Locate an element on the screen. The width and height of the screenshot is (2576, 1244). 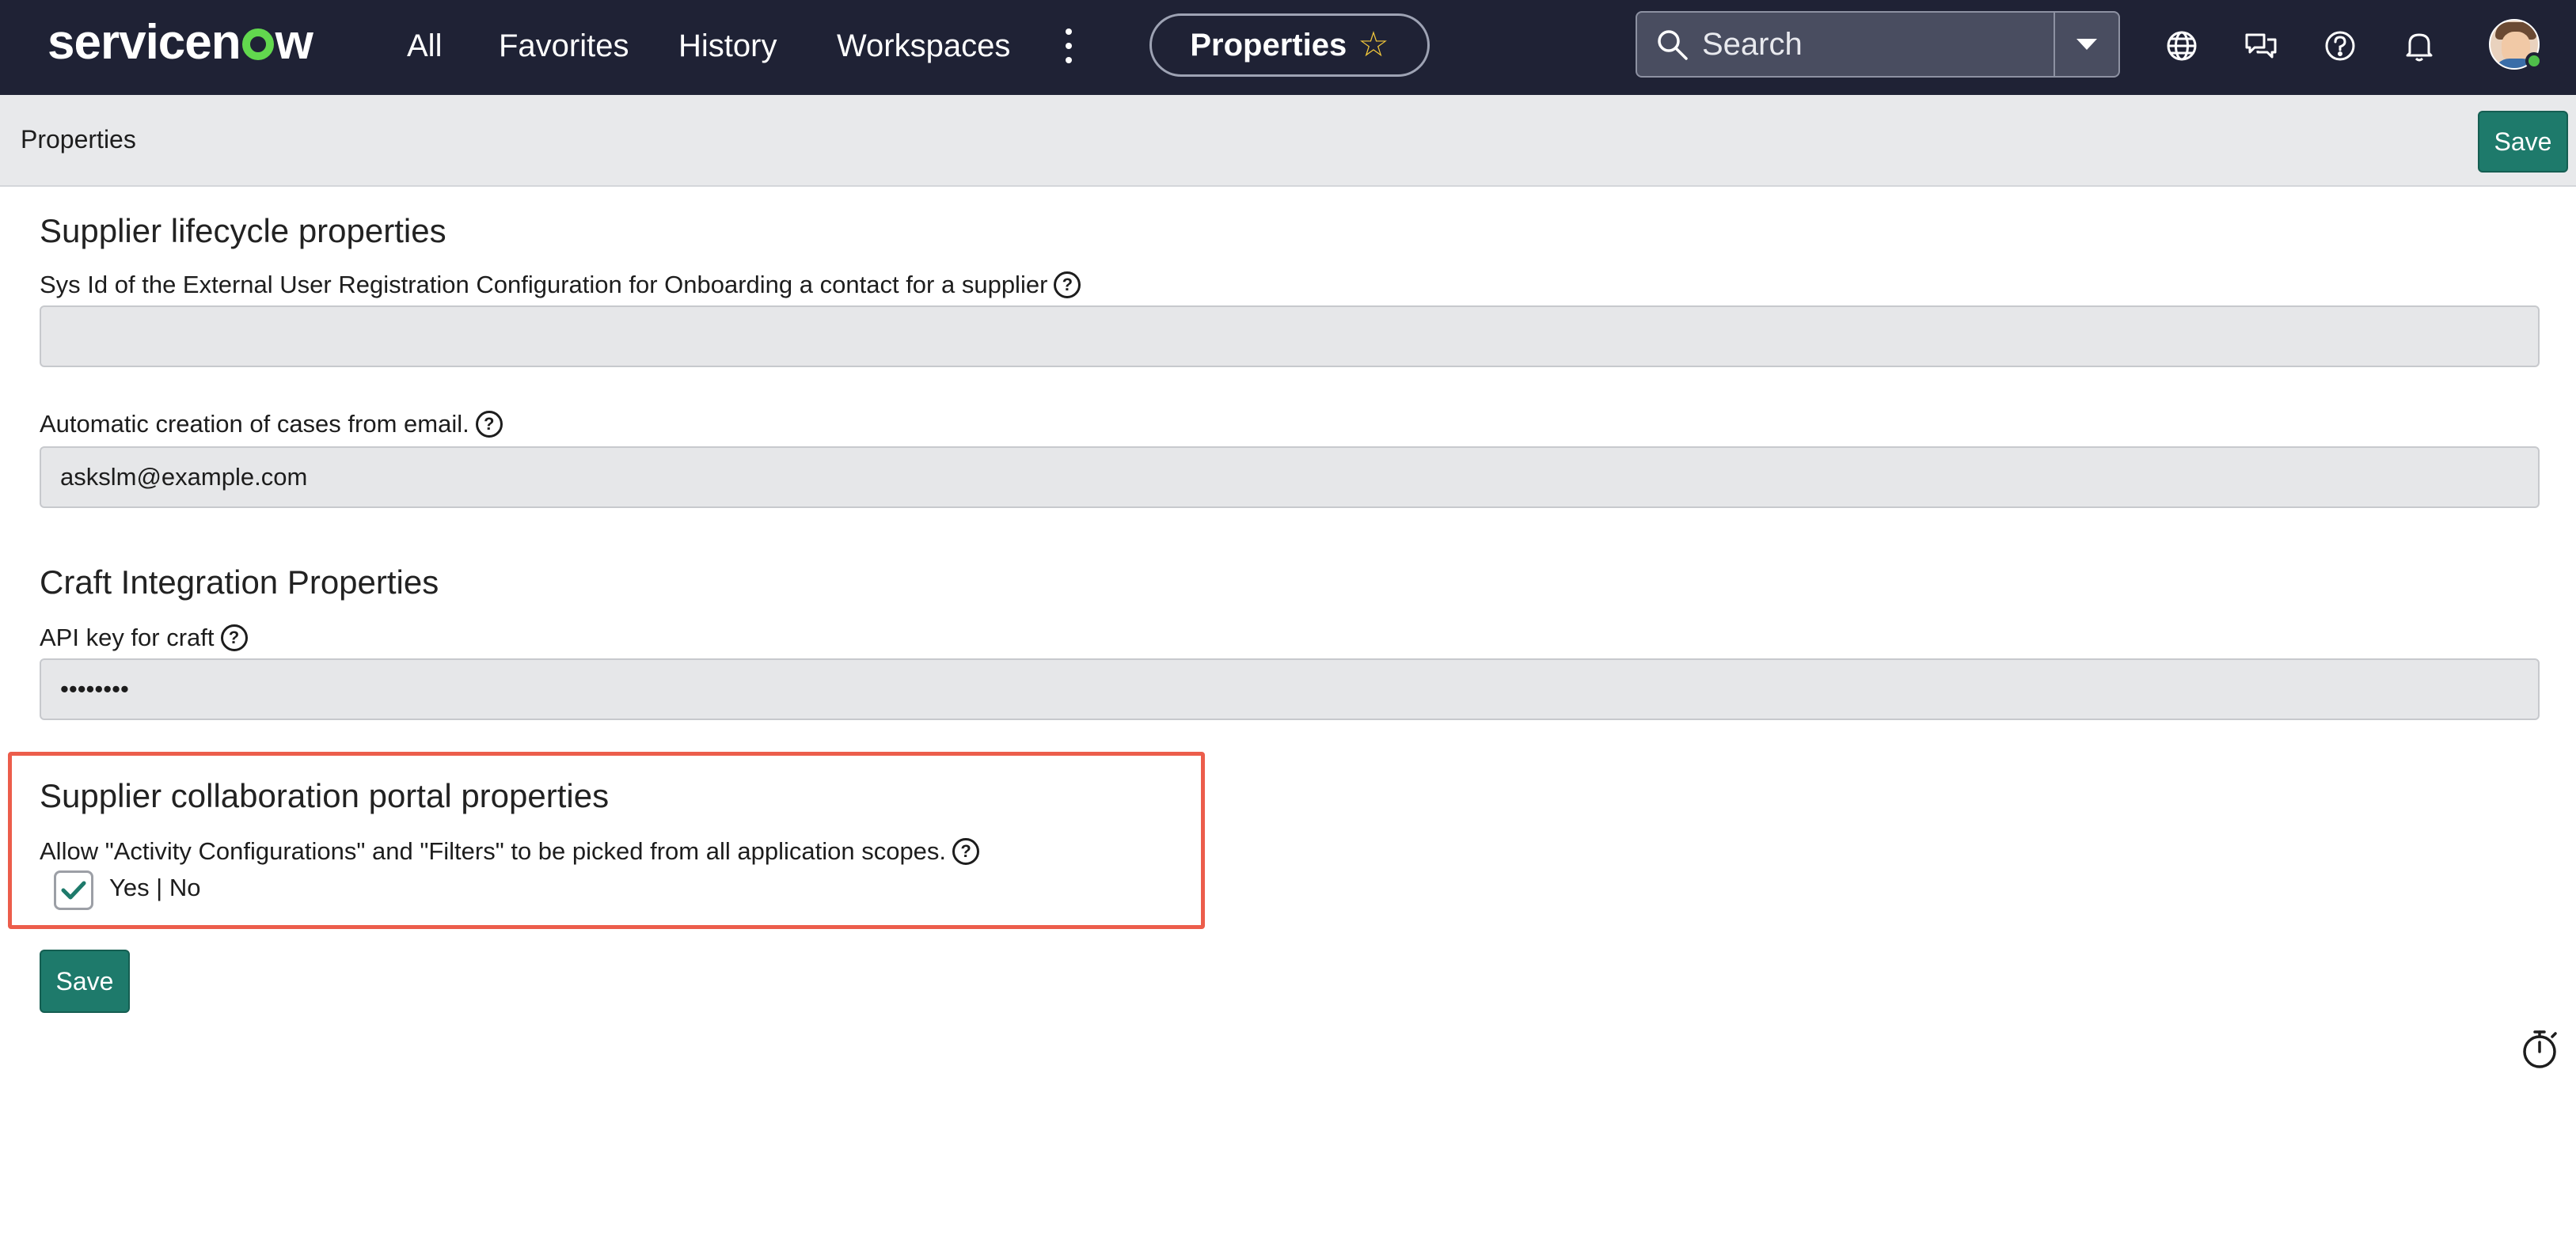
auto-case-email-input: askslm@example.com is located at coordinates (1290, 477).